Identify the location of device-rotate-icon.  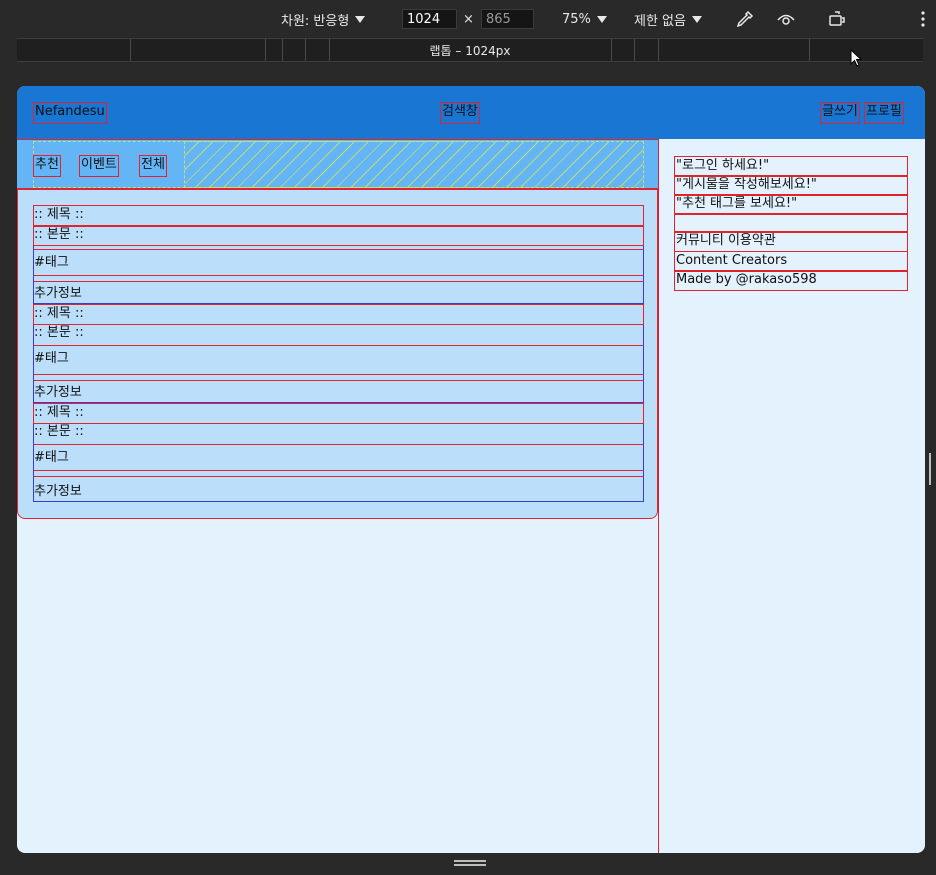
(837, 19).